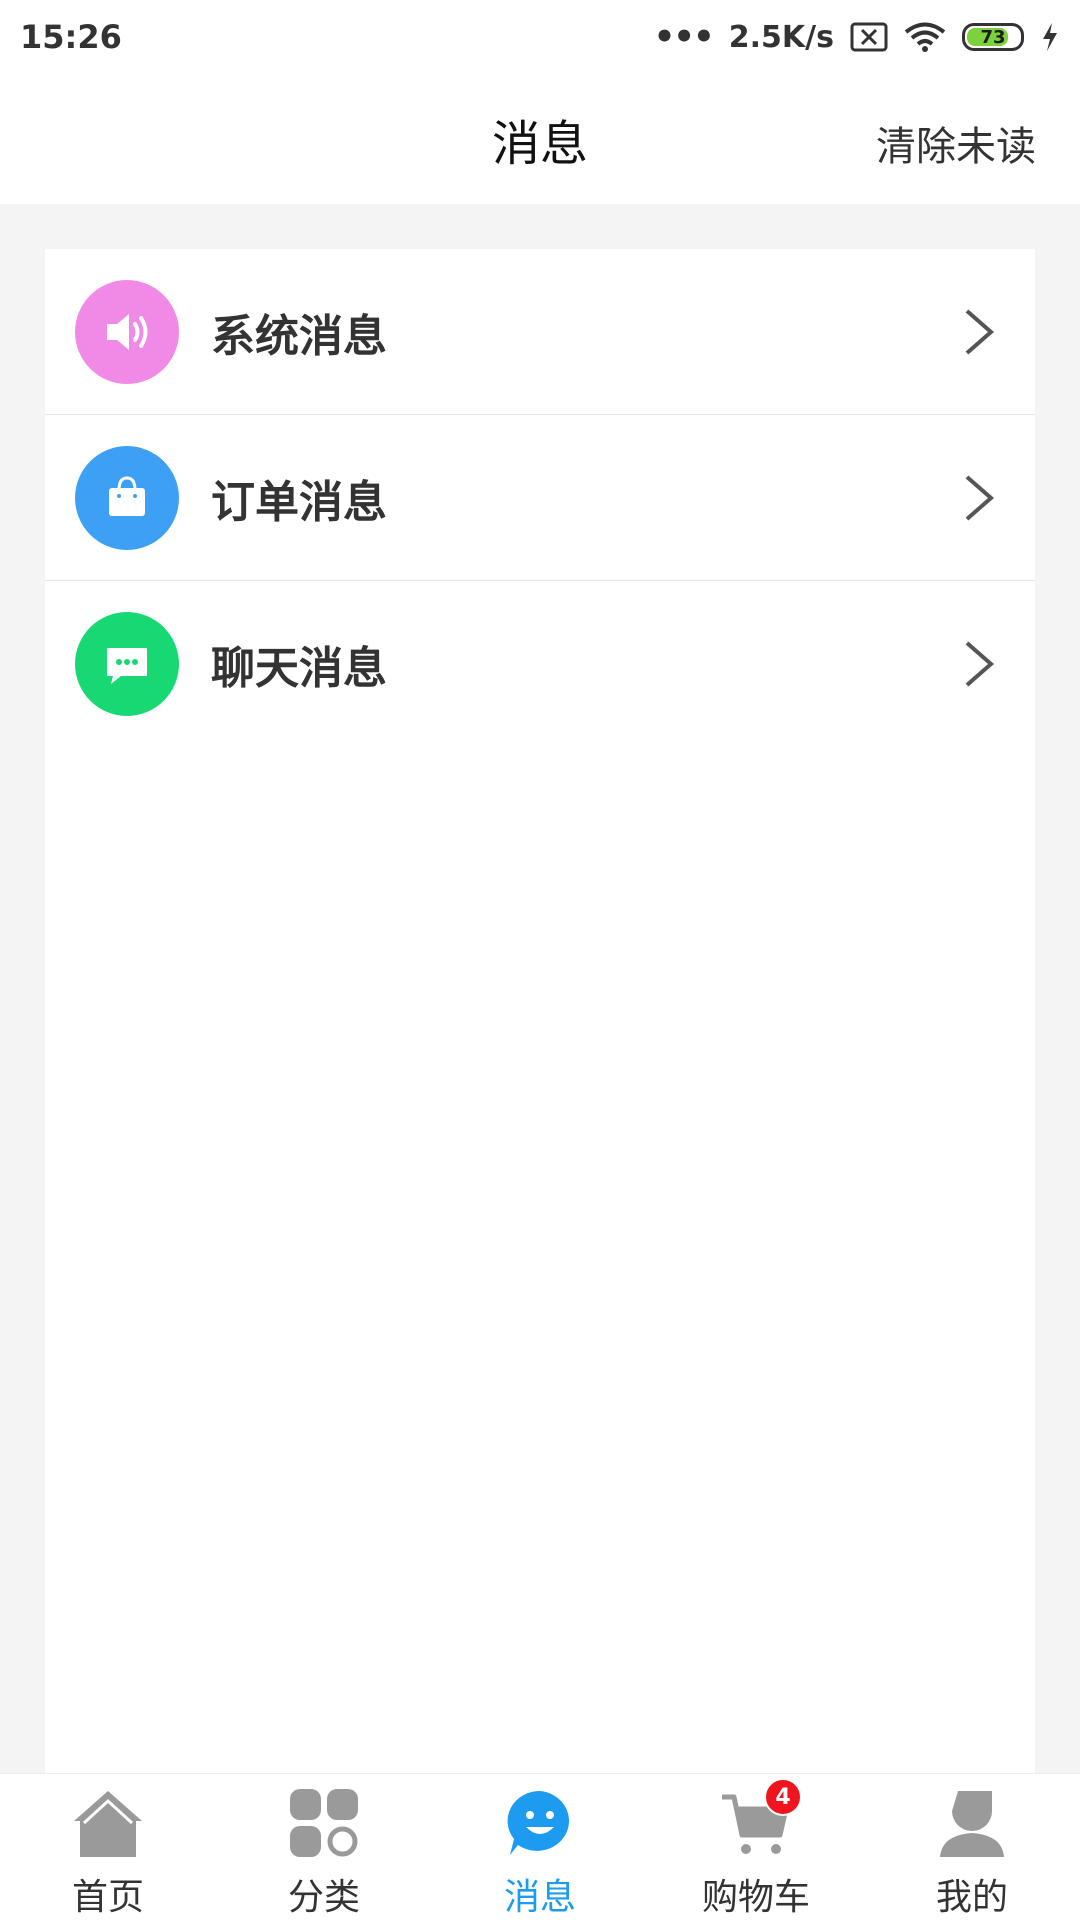 The image size is (1080, 1920). Describe the element at coordinates (299, 502) in the screenshot. I see `message-row-label: 订单消息` at that location.